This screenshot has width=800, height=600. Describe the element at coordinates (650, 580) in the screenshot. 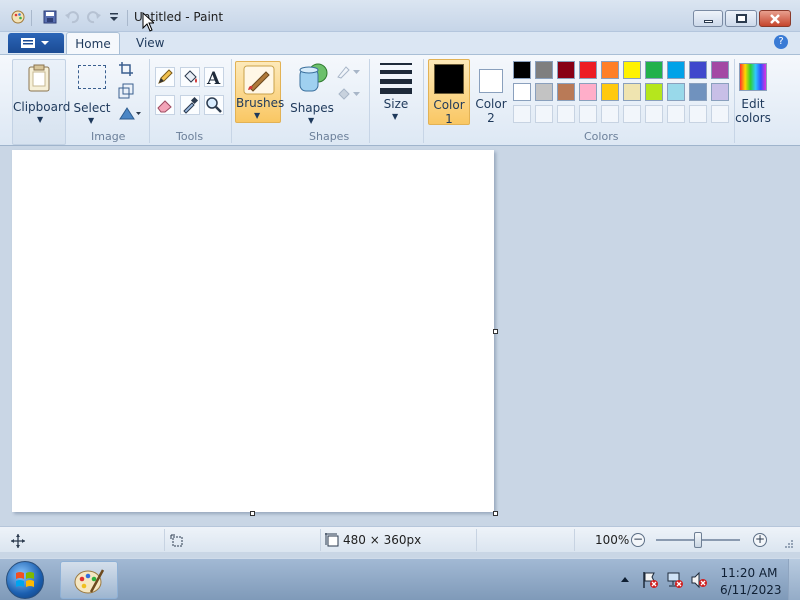

I see `action-center-flag-icon` at that location.